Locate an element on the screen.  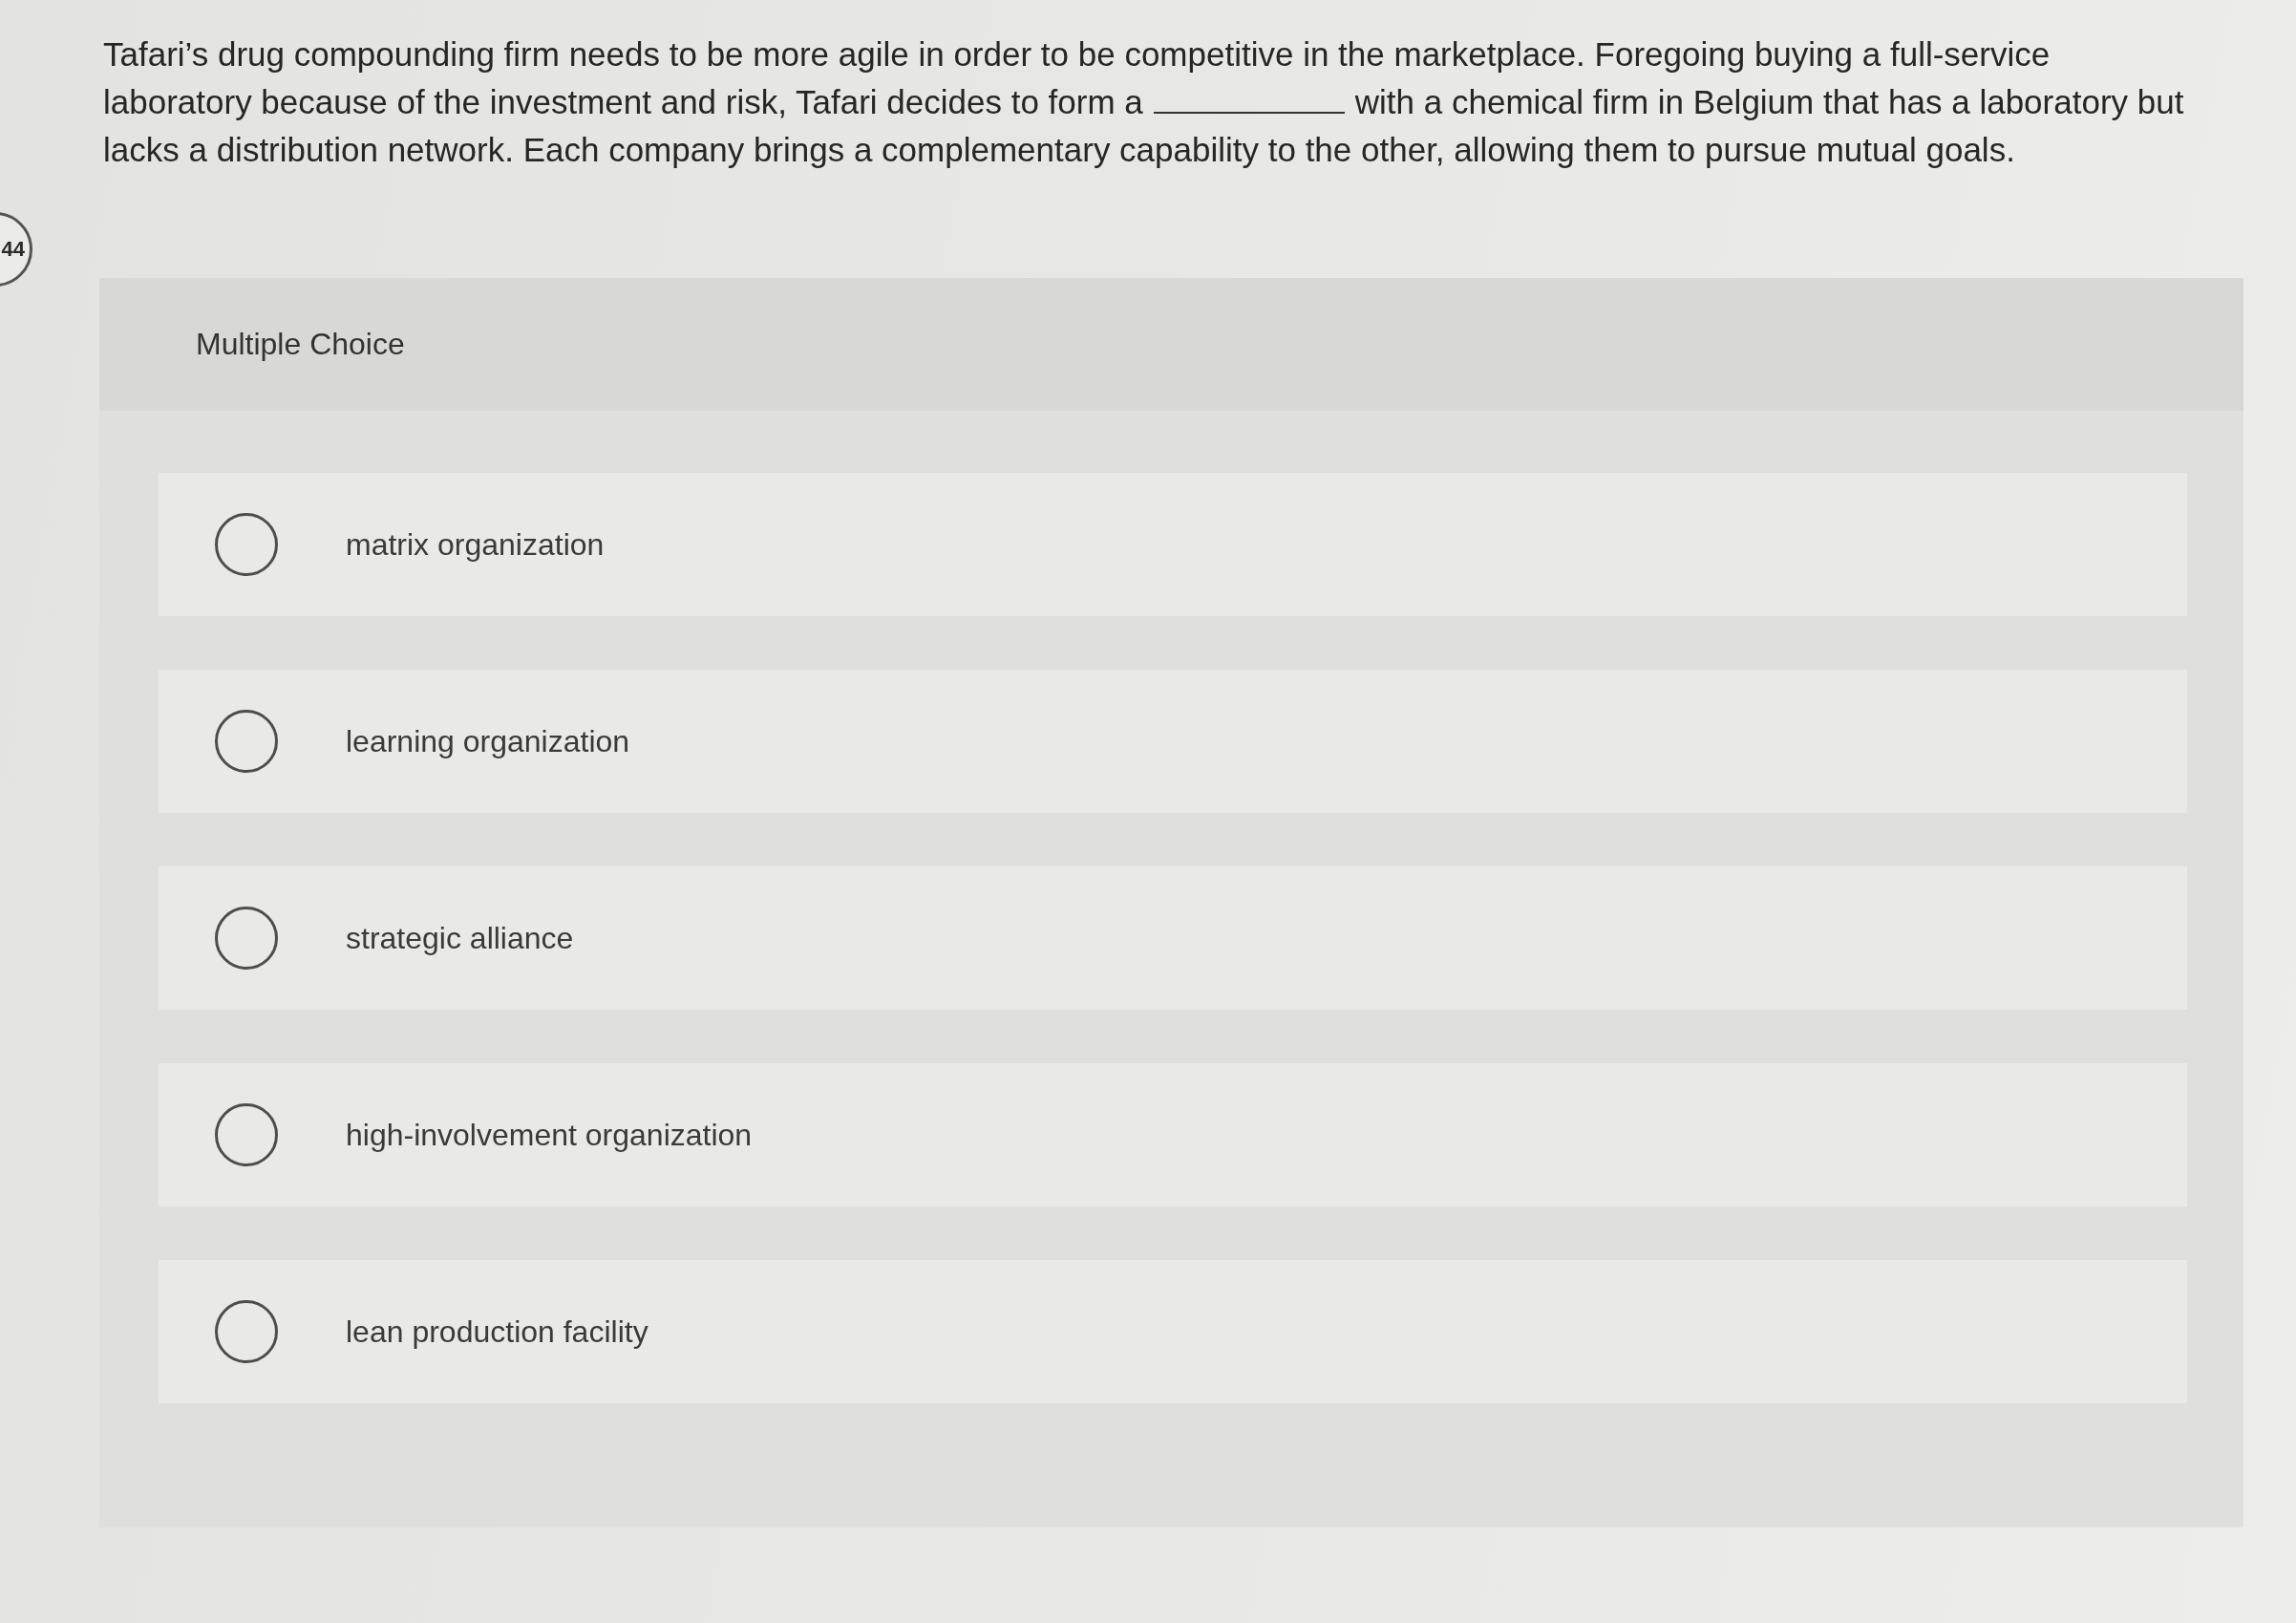
option-label: high-involvement organization is located at coordinates (549, 1135).